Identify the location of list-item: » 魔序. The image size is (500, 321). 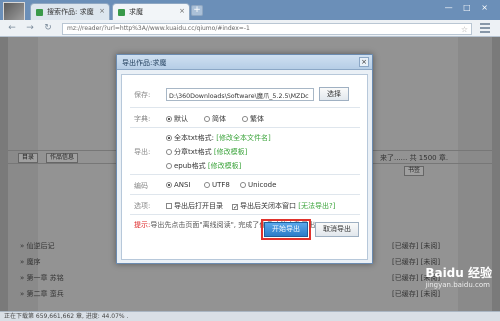
(30, 262).